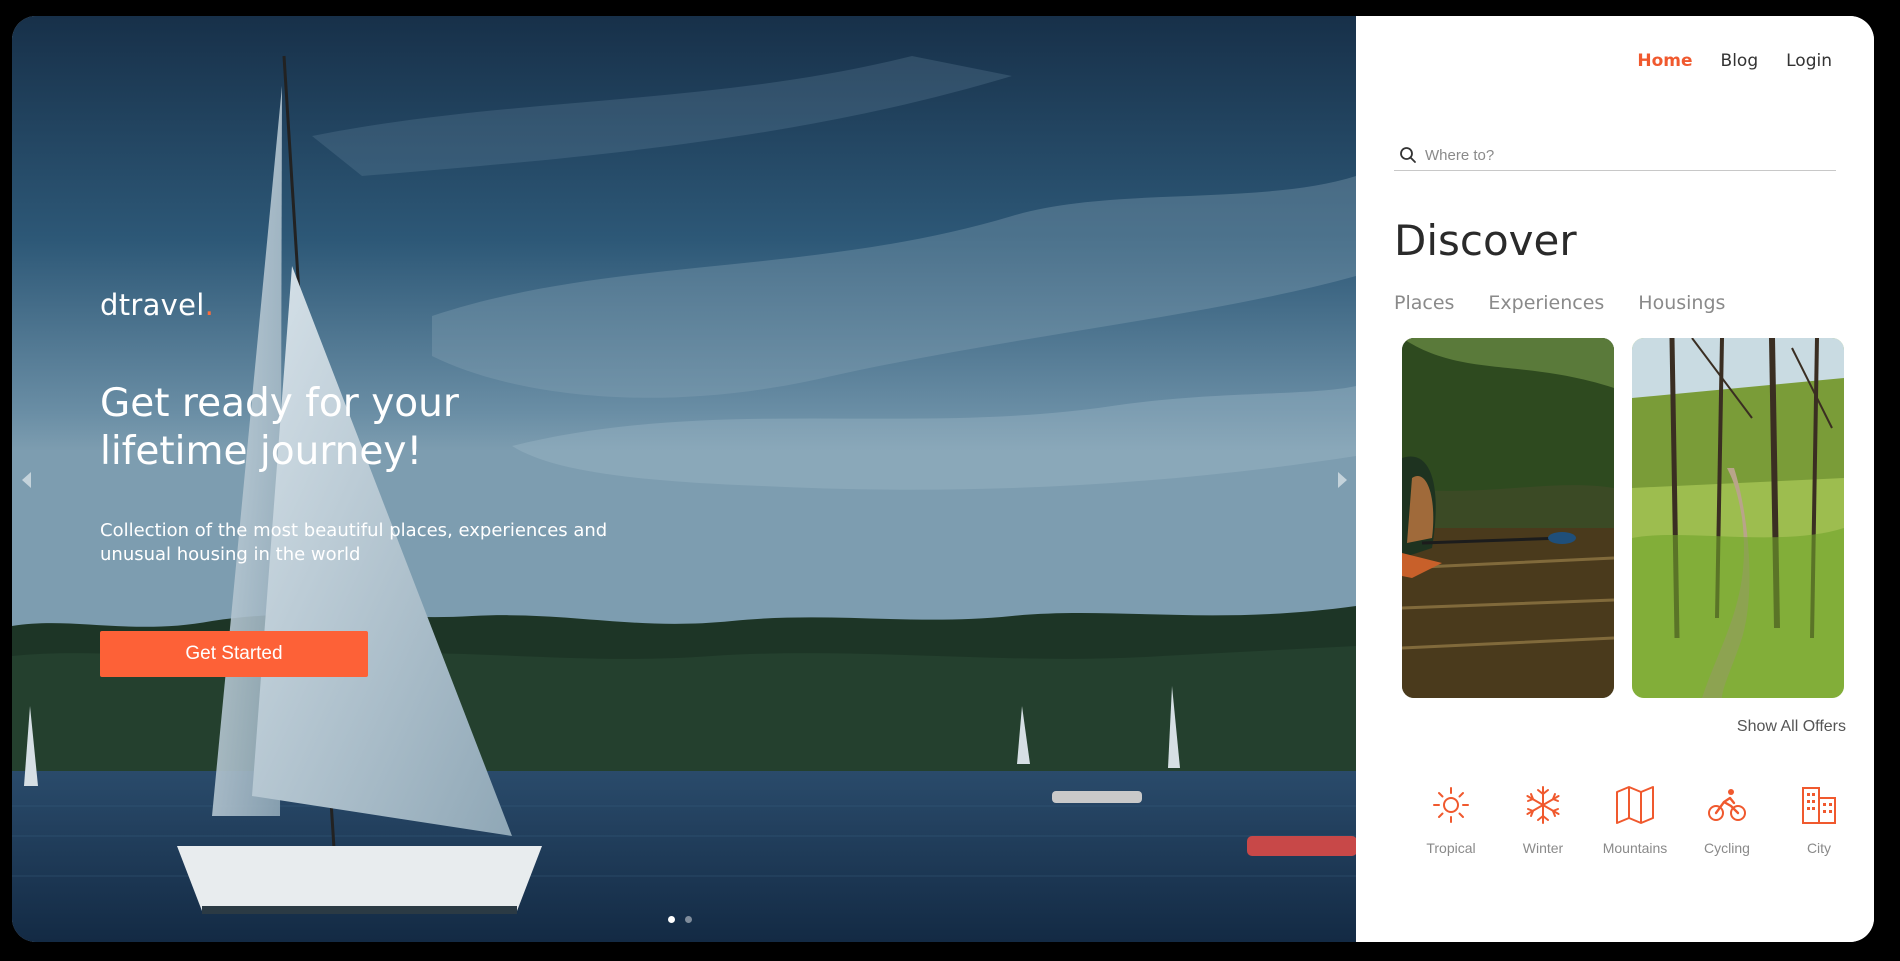 The width and height of the screenshot is (1900, 961). I want to click on slider-prev-icon, so click(26, 480).